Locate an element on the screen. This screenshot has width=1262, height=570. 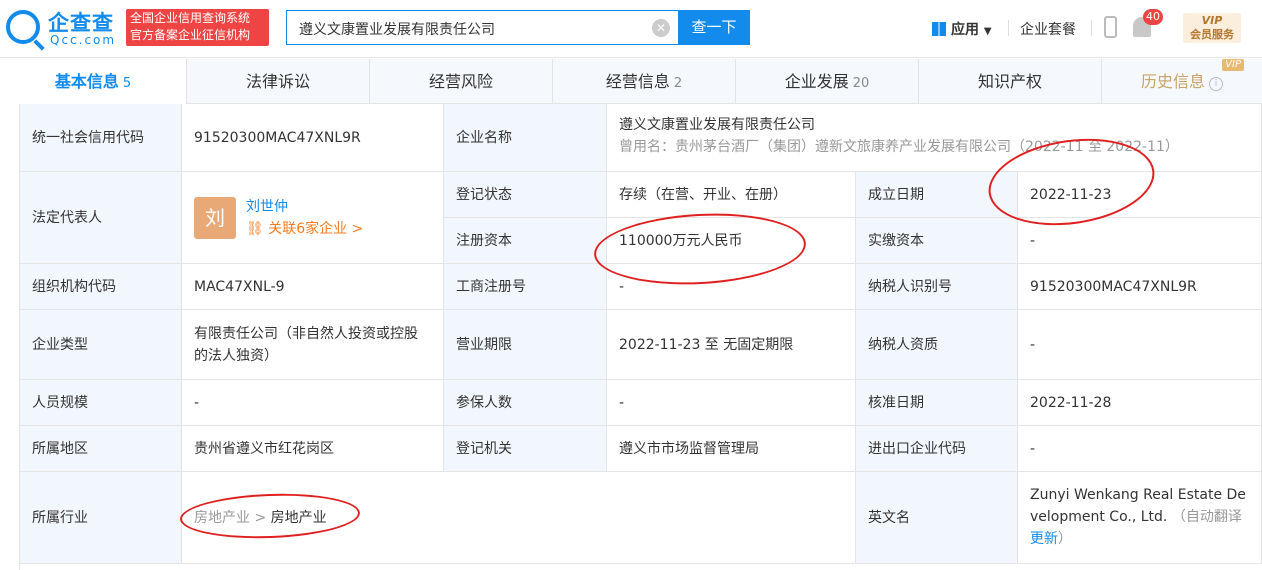
mobile-icon is located at coordinates (1110, 27).